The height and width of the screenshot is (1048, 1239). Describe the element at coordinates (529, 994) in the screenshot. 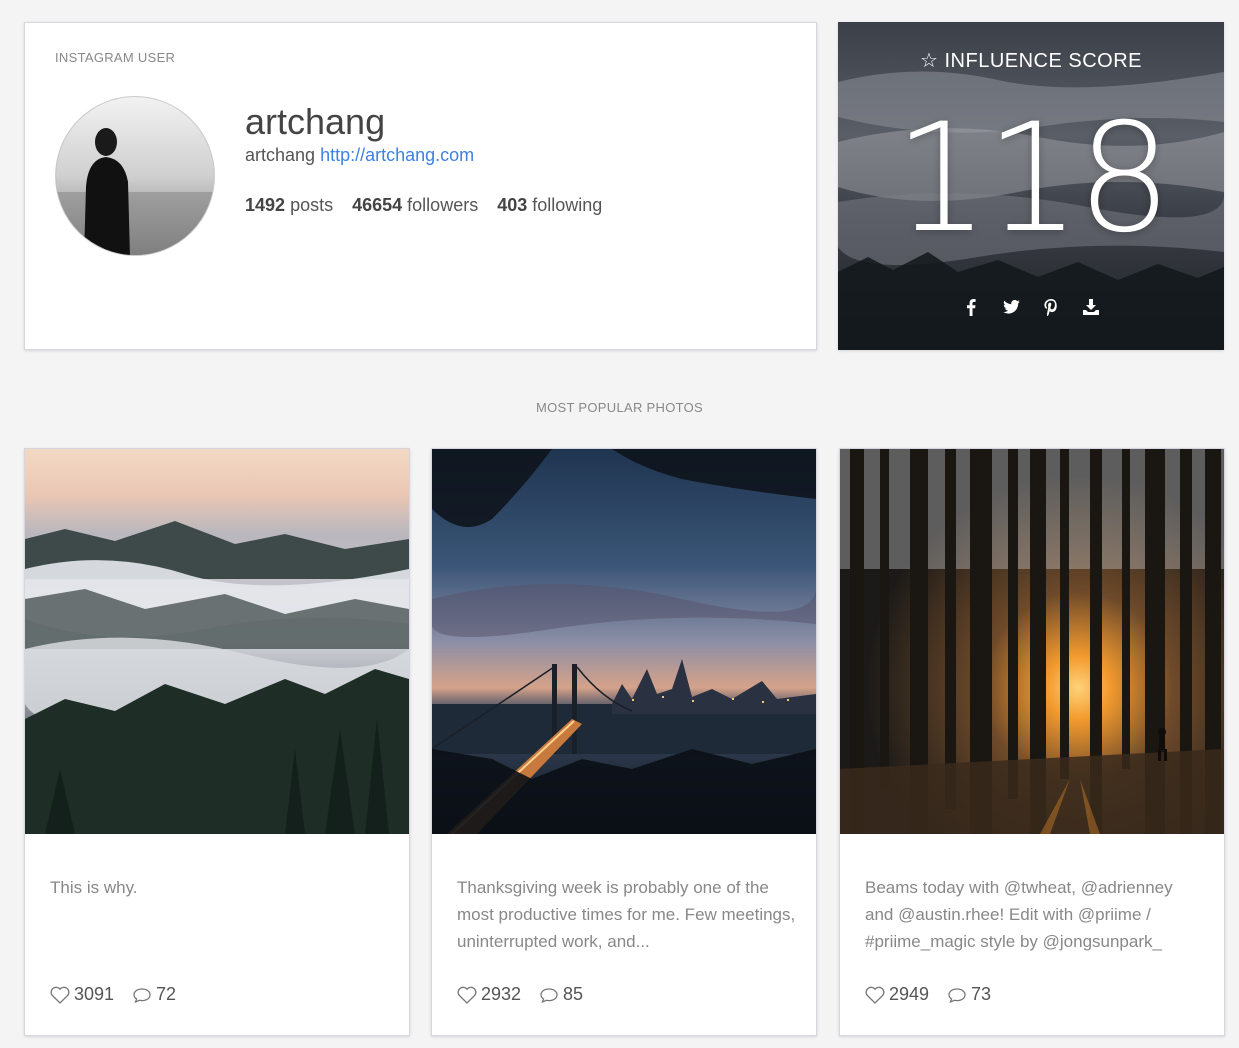

I see `photo-meta: 2932 85` at that location.